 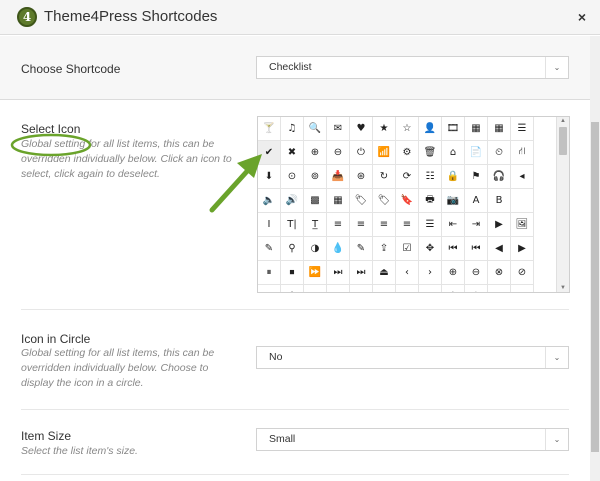 I want to click on icon-option: ⇥, so click(x=476, y=225).